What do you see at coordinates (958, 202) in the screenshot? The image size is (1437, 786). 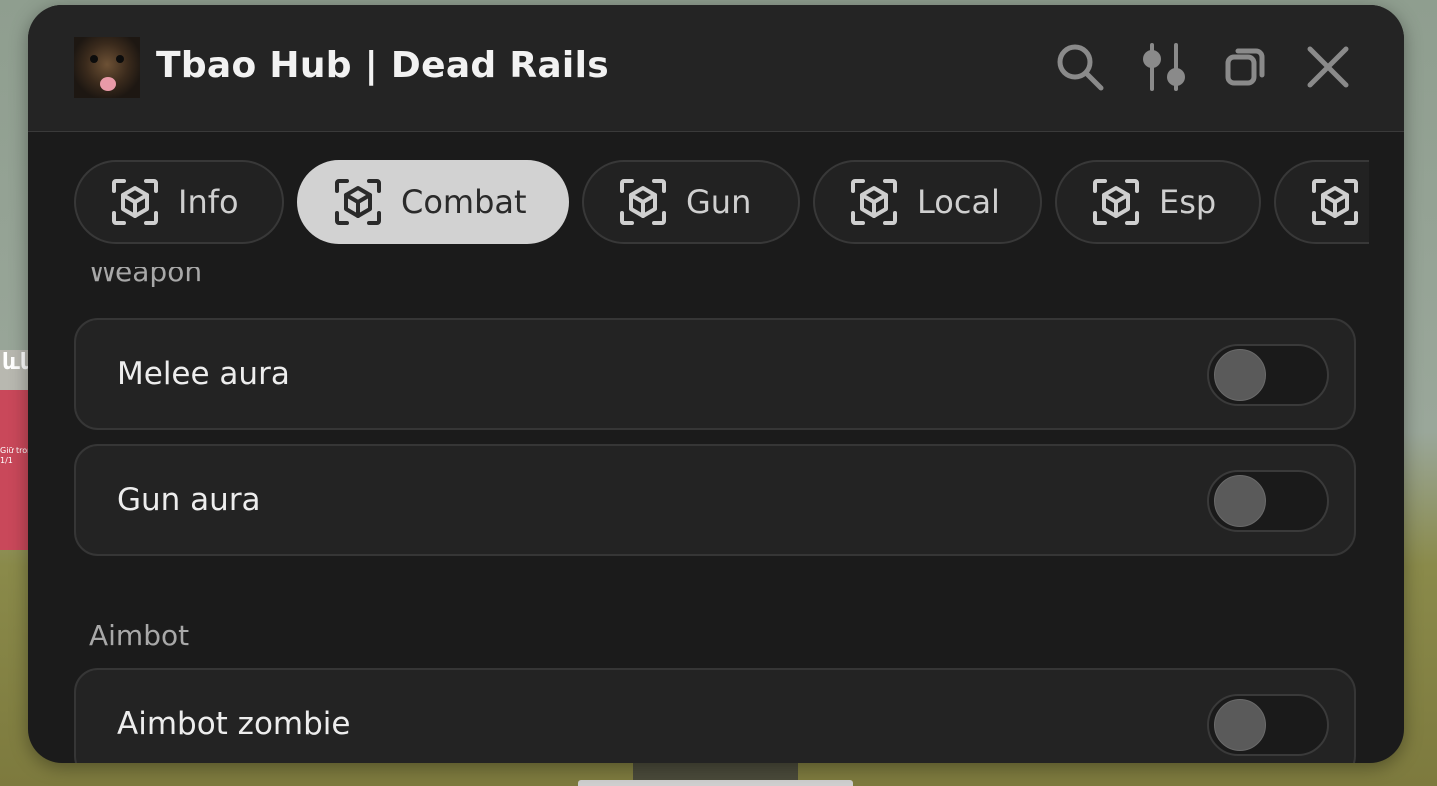 I see `tab-label: Local` at bounding box center [958, 202].